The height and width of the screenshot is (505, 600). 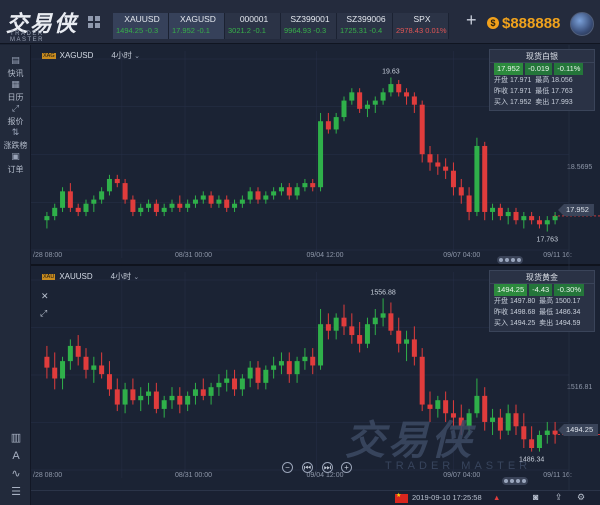 I want to click on chart2-price-row: 1494.25 -4.43 -0.30%, so click(x=542, y=290).